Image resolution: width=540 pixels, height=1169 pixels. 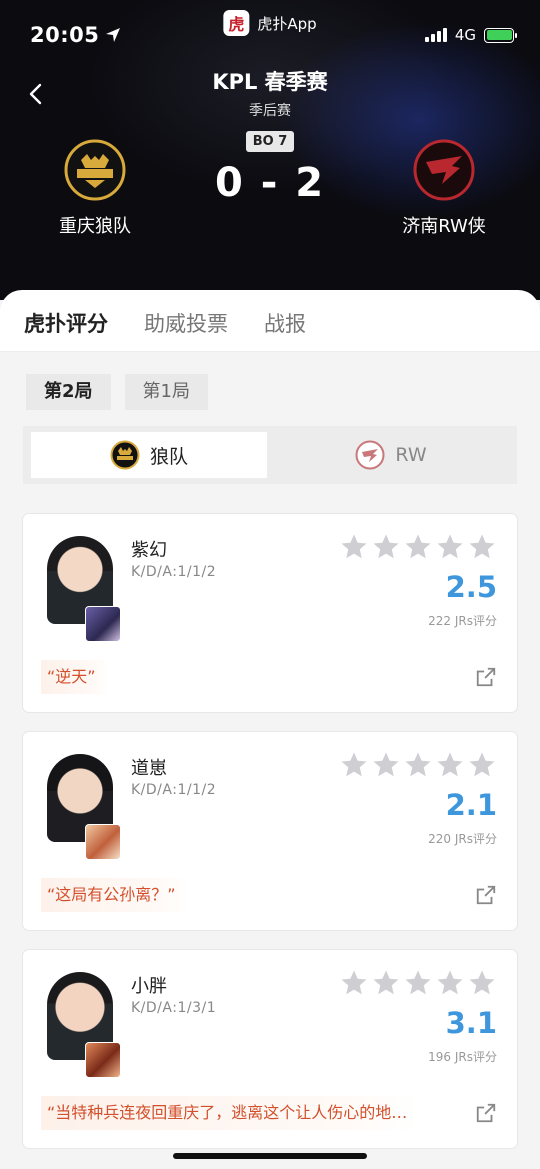 I want to click on team-toggle-away: RW, so click(x=391, y=455).